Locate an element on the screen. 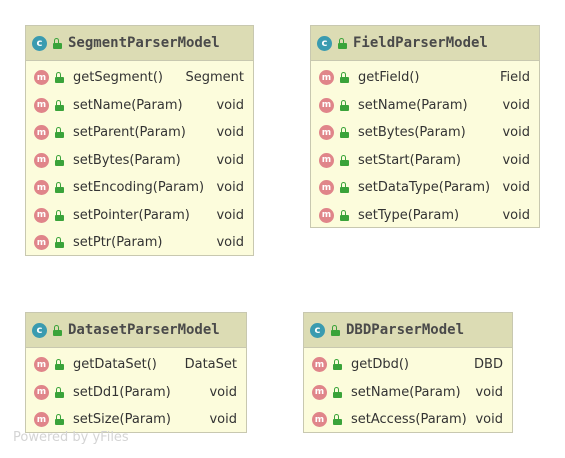 The image size is (565, 458). class-name: DBDParserModel is located at coordinates (405, 330).